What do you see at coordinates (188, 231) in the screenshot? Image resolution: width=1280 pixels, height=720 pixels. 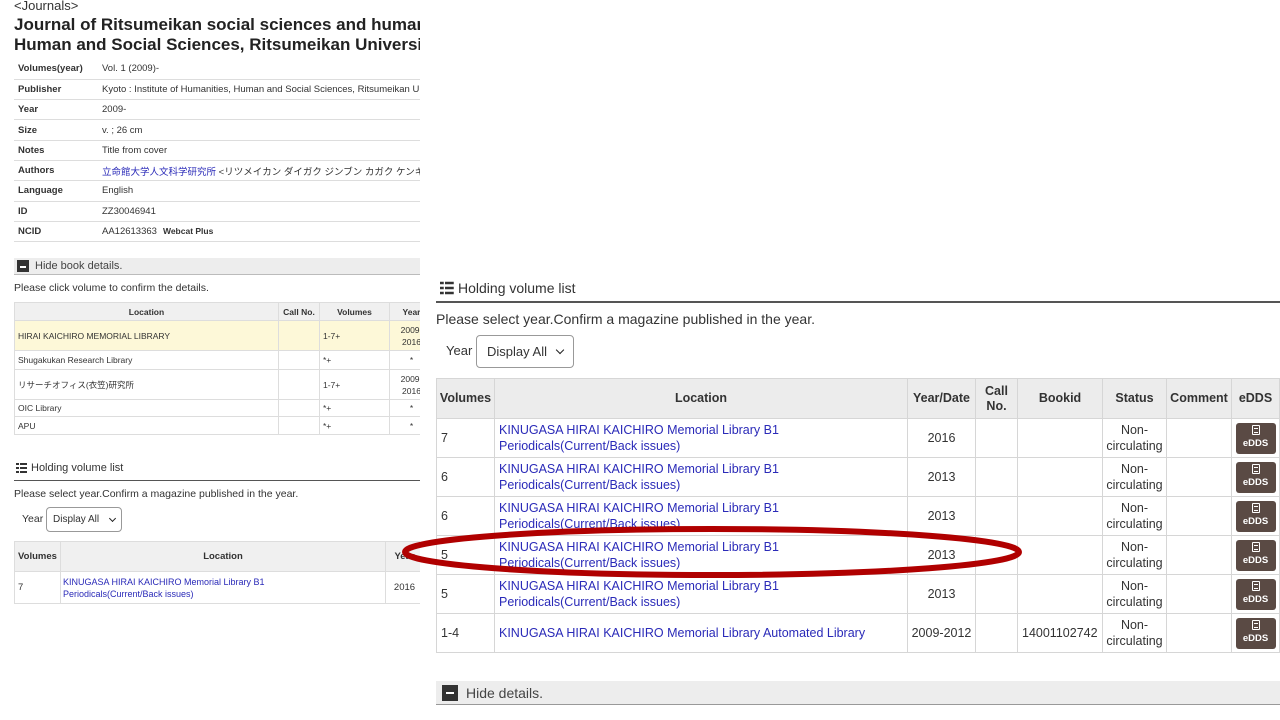 I see `webcat-plus-link: Webcat Plus` at bounding box center [188, 231].